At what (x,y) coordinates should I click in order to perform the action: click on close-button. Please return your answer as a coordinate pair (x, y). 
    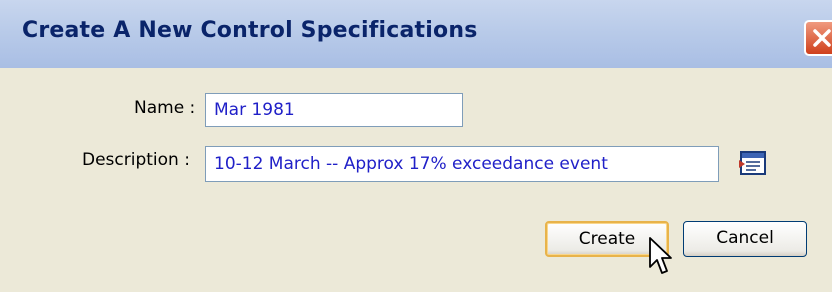
    Looking at the image, I should click on (818, 38).